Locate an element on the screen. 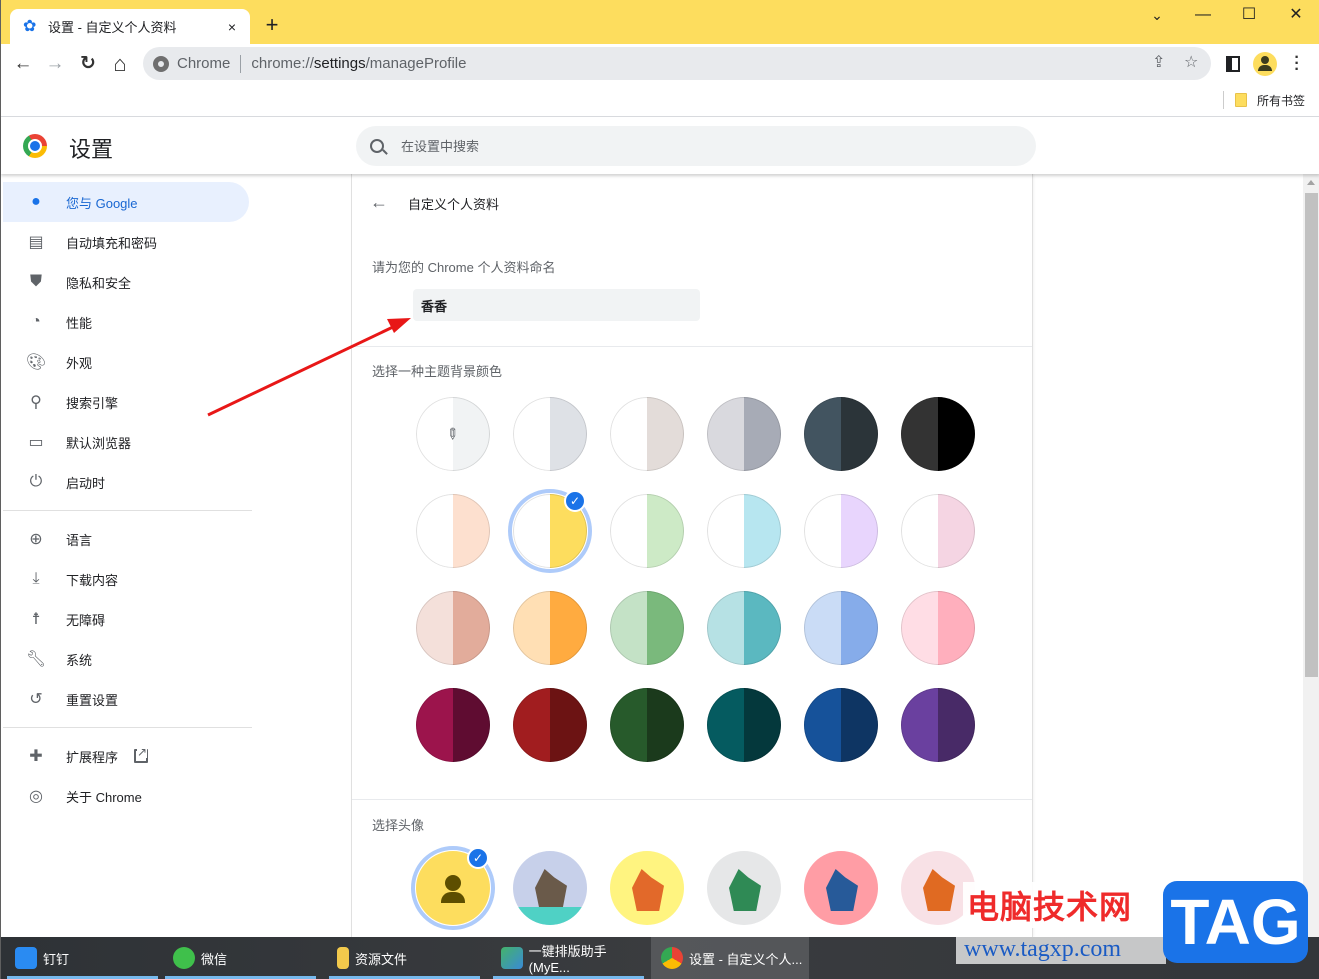 The height and width of the screenshot is (979, 1319). tab-close-button: × is located at coordinates (232, 27).